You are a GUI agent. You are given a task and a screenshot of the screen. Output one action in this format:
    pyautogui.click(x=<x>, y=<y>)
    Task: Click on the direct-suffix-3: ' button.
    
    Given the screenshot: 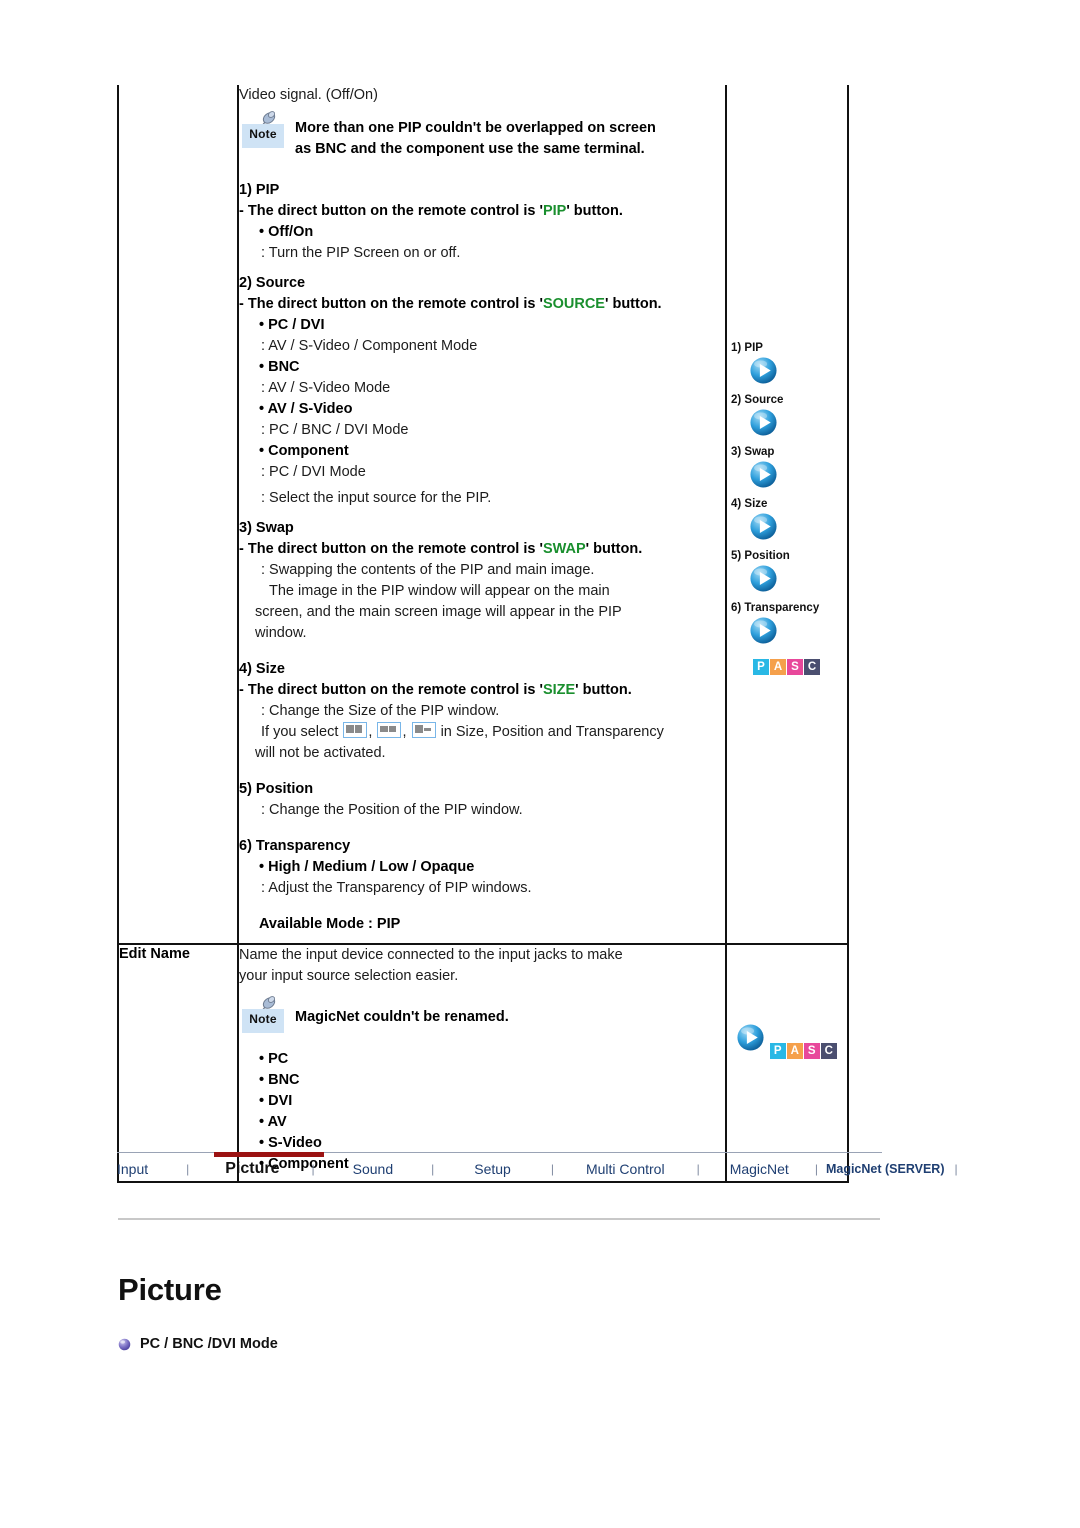 What is the action you would take?
    pyautogui.click(x=614, y=549)
    